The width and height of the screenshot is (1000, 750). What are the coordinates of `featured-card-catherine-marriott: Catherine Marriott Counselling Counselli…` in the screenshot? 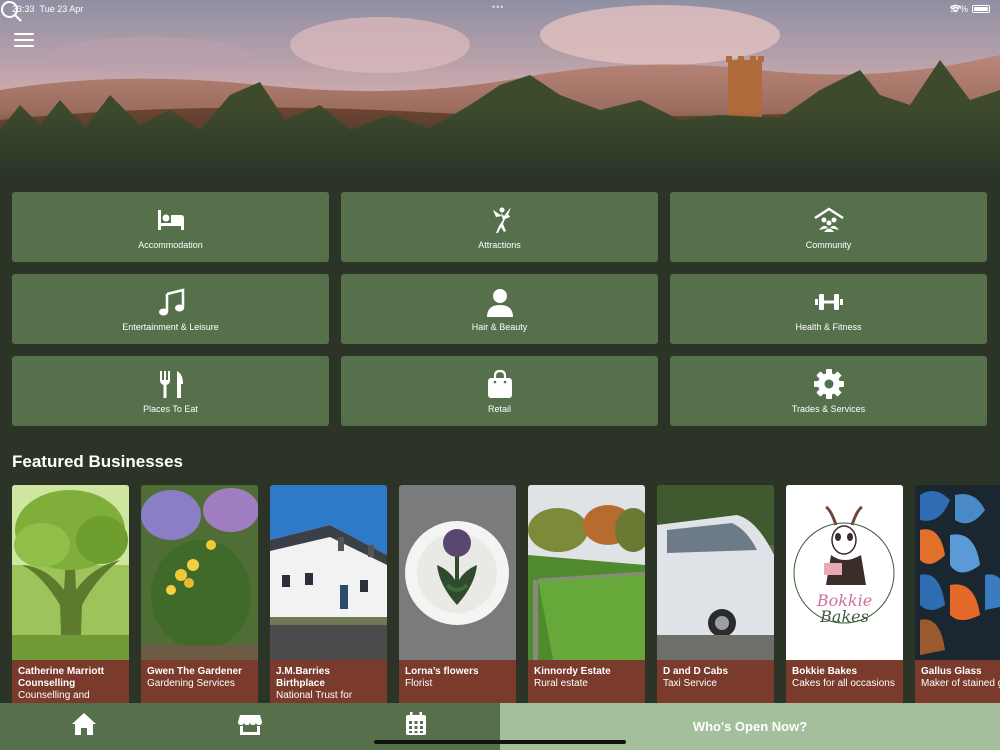 It's located at (70, 595).